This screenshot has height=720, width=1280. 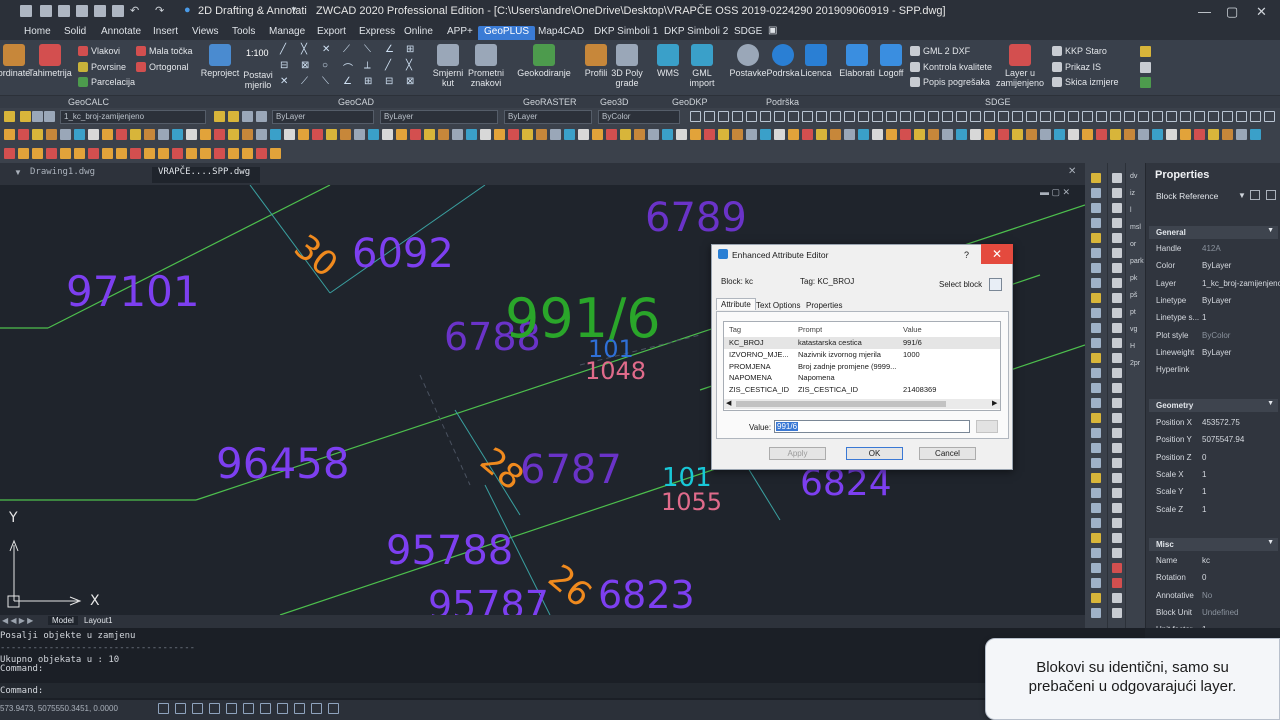 What do you see at coordinates (951, 67) in the screenshot?
I see `kontrola-kvalitete-button: Kontrola kvalitete` at bounding box center [951, 67].